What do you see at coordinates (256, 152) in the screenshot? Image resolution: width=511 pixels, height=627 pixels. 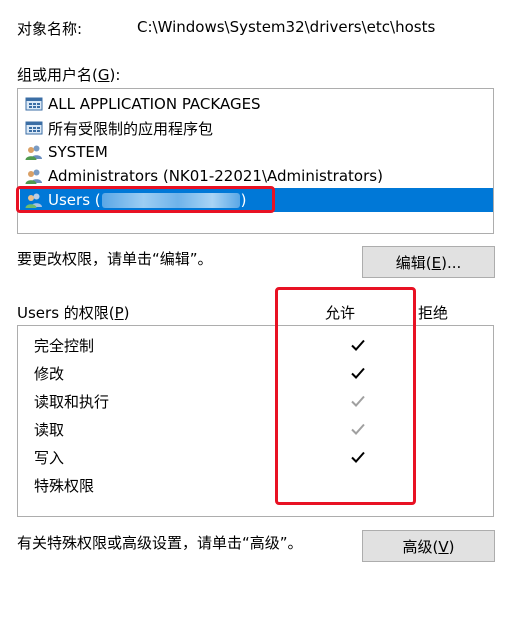 I see `list-item: SYSTEM` at bounding box center [256, 152].